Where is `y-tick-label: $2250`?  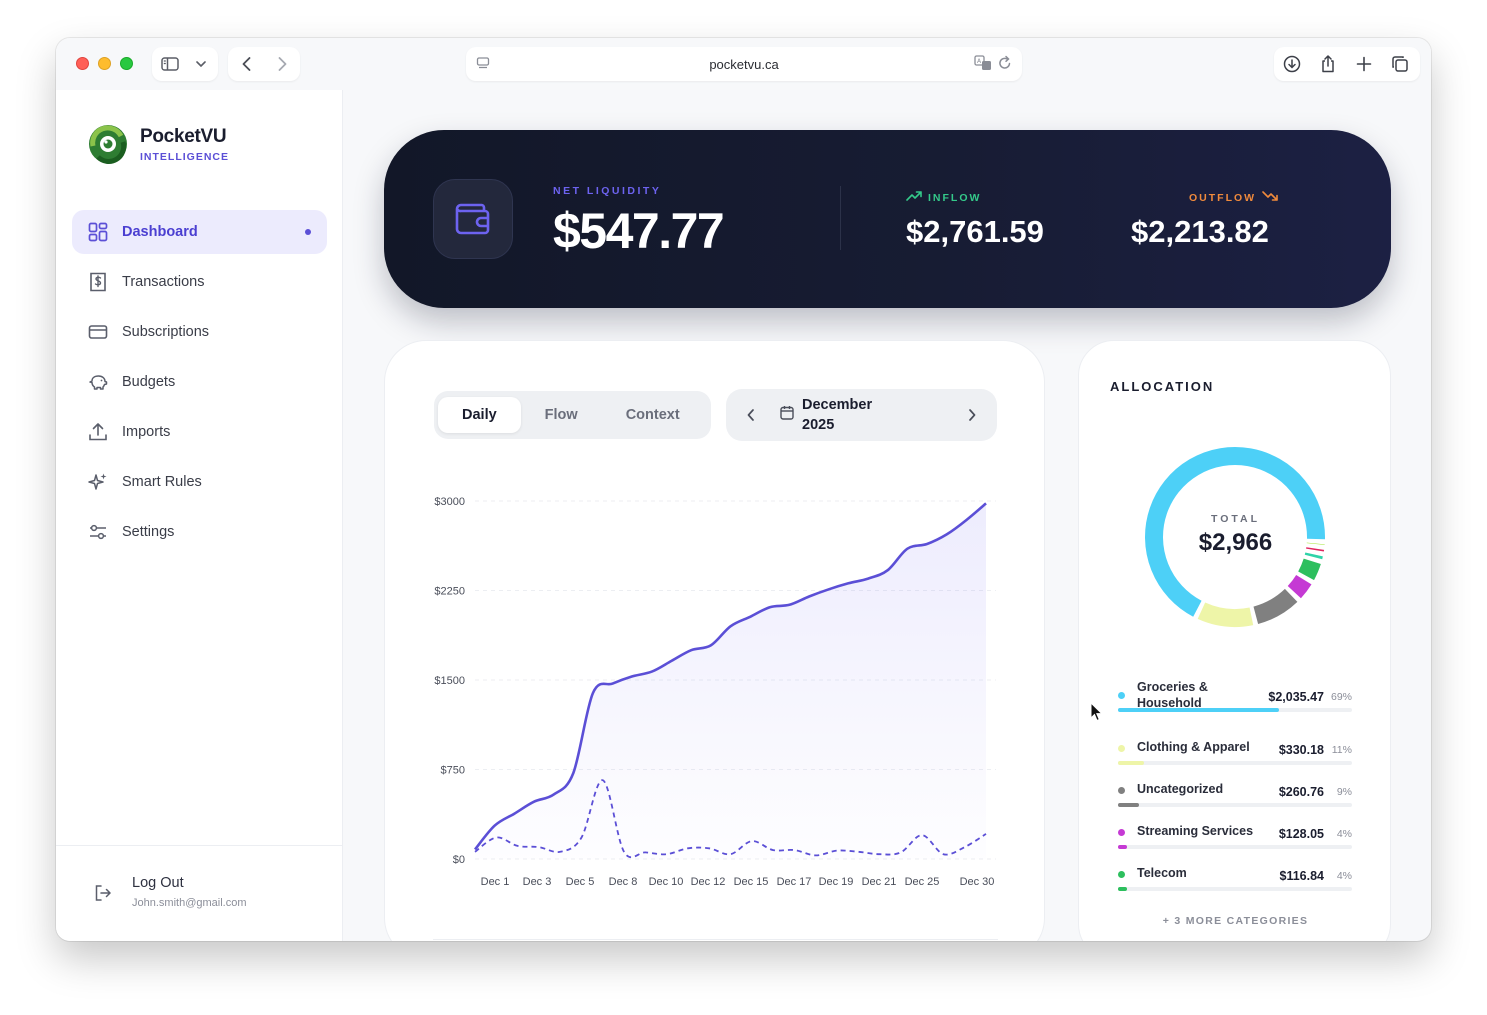
y-tick-label: $2250 is located at coordinates (449, 592).